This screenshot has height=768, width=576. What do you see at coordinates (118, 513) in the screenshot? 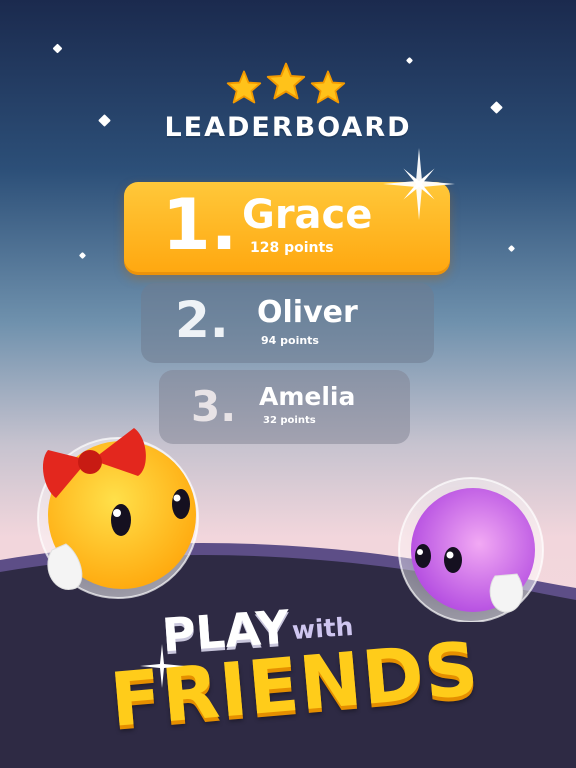
I see `yellow-ball-character-icon` at bounding box center [118, 513].